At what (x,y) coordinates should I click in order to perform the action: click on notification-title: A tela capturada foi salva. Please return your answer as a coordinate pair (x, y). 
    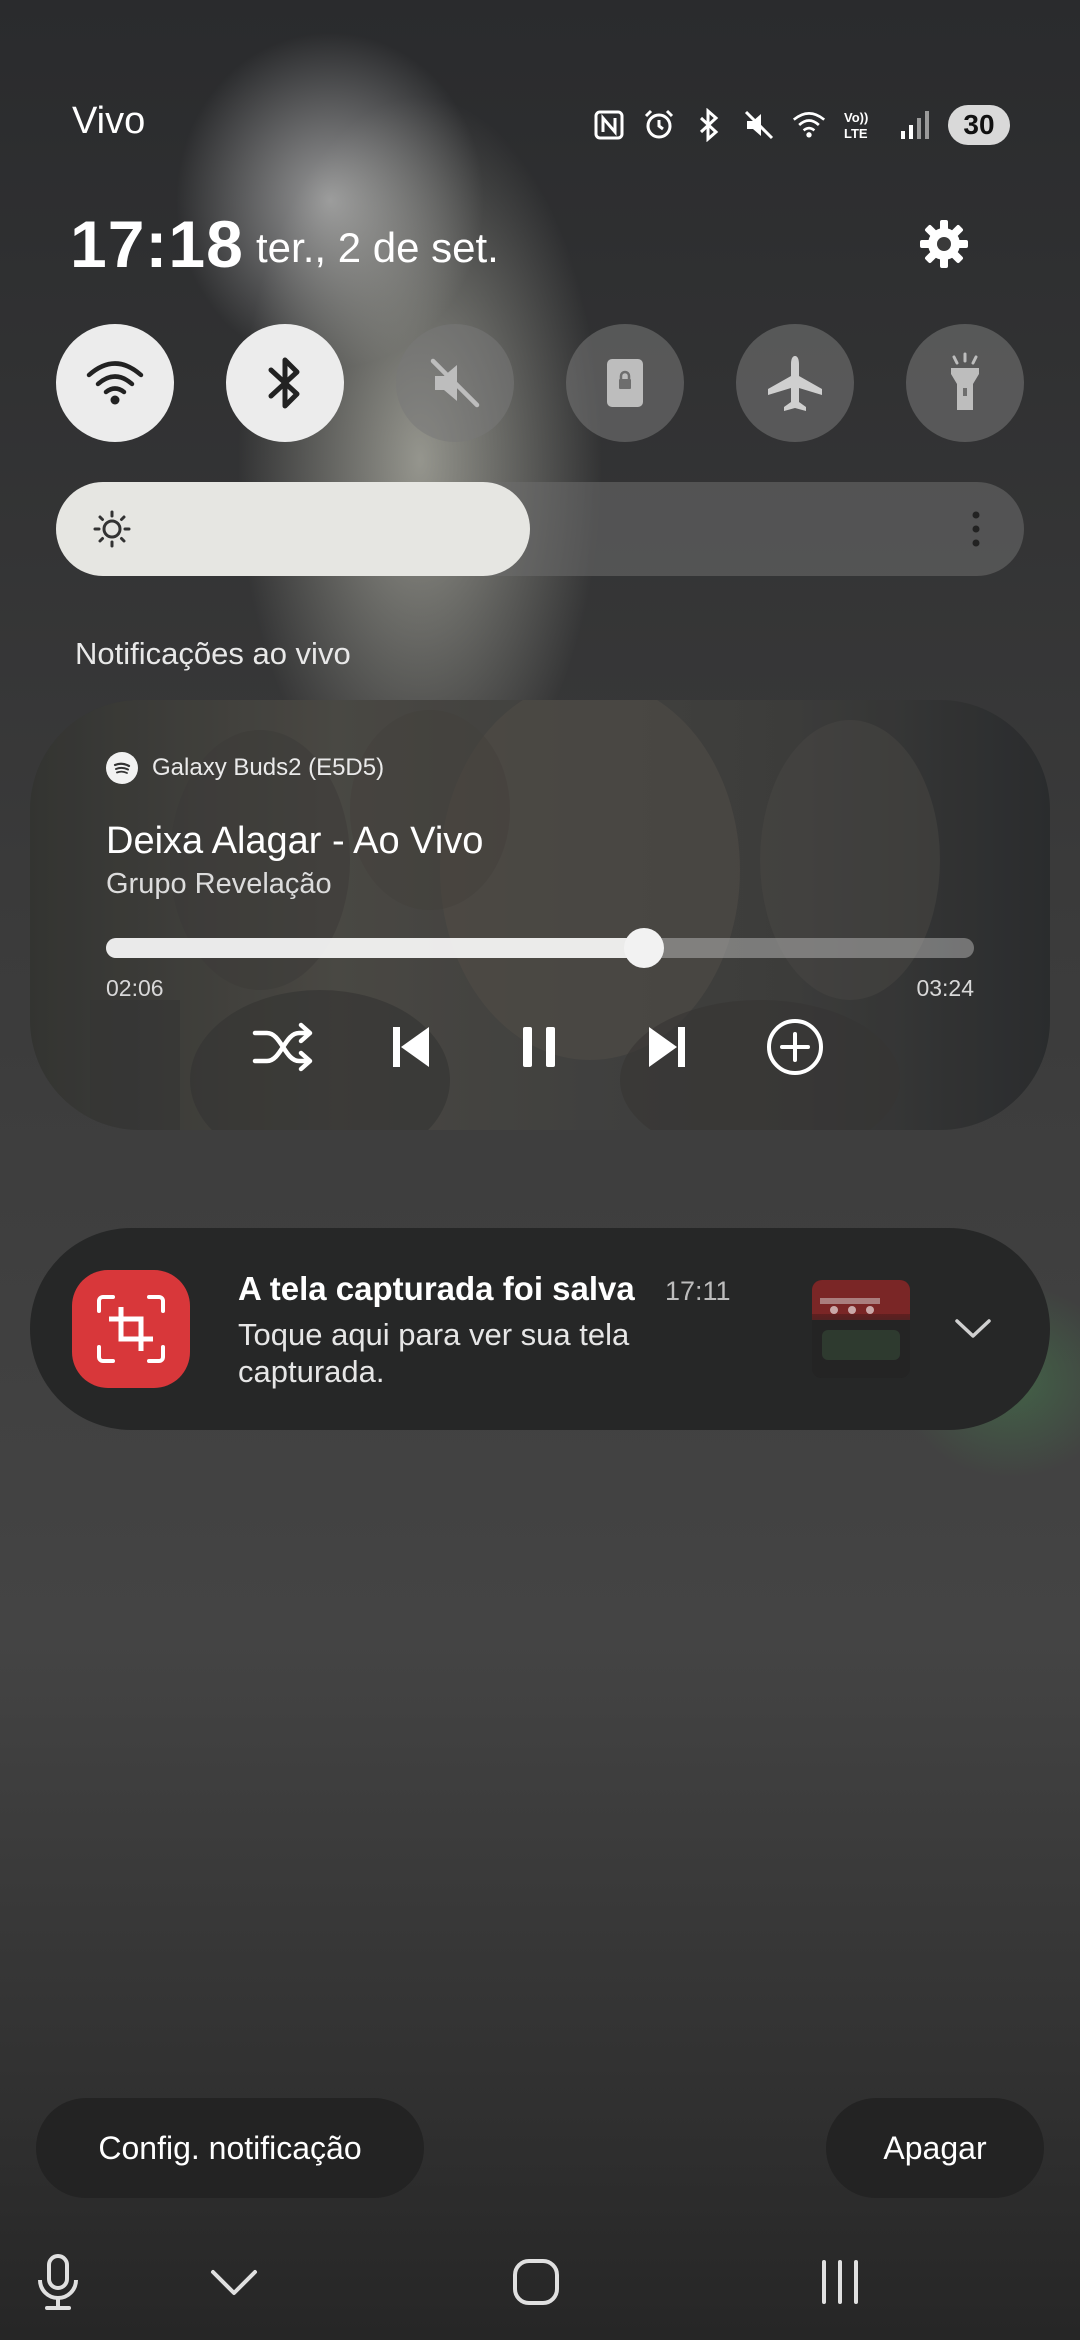
    Looking at the image, I should click on (436, 1288).